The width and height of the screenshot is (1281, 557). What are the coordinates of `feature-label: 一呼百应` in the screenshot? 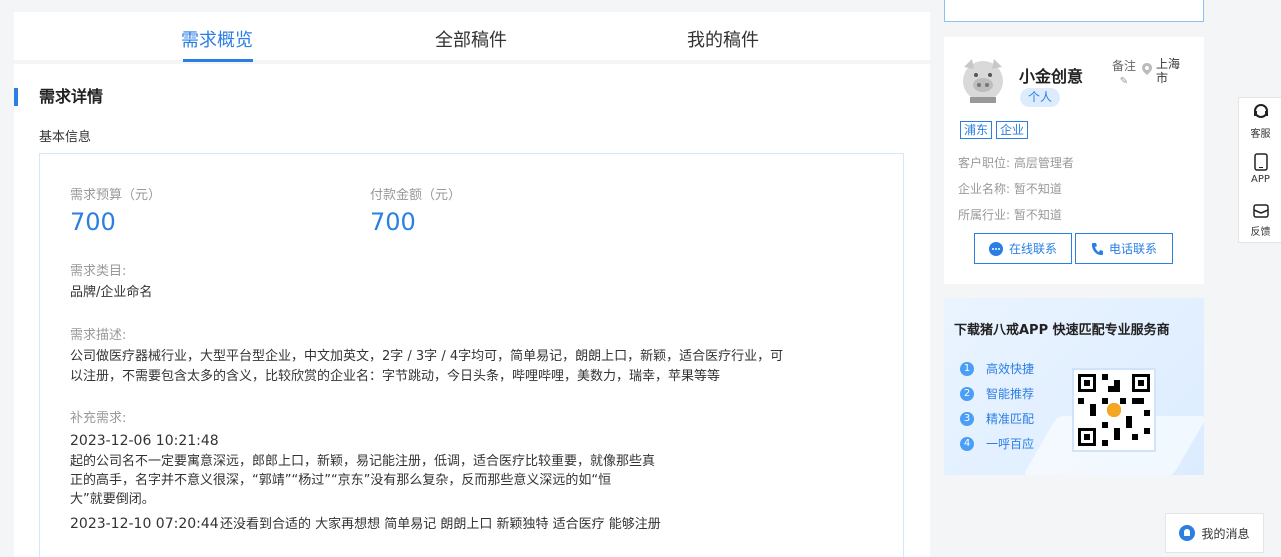 It's located at (1010, 444).